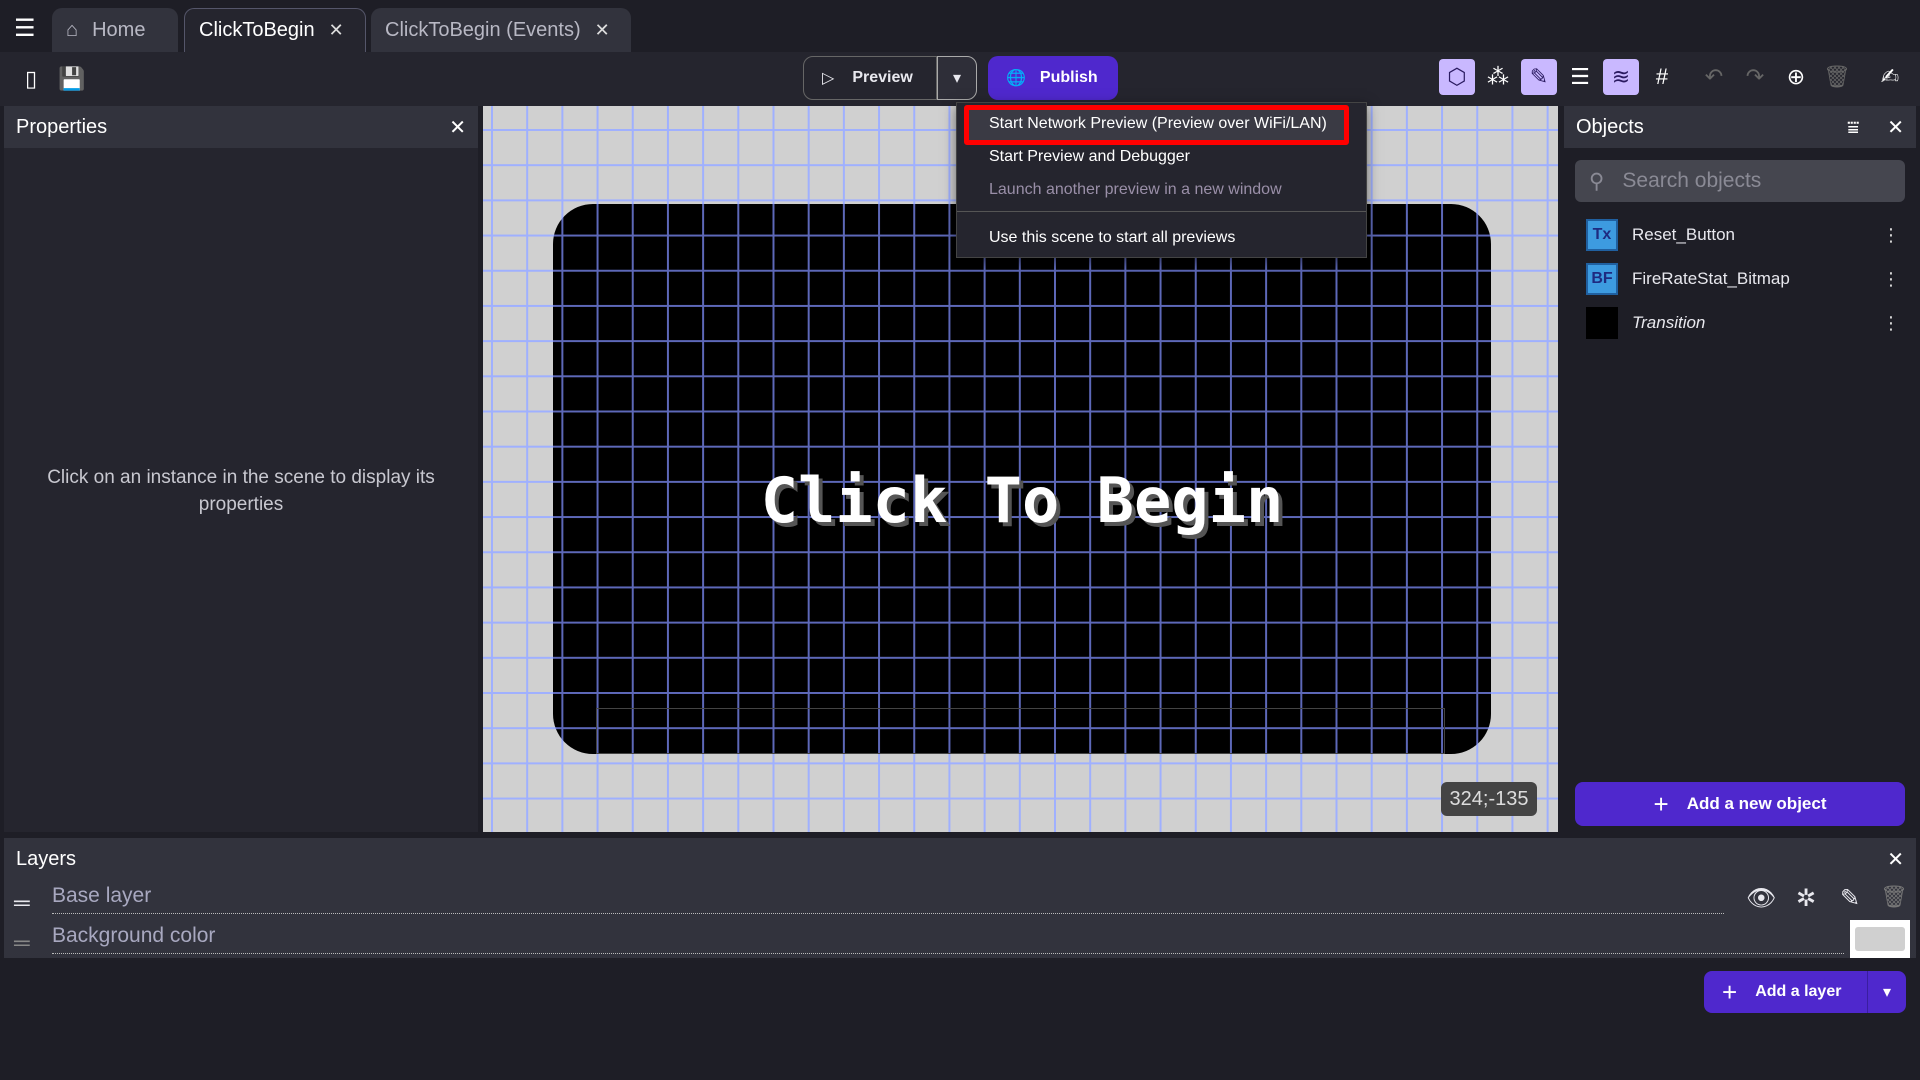  What do you see at coordinates (1886, 992) in the screenshot?
I see `add-layer-dropdown-button: ▾` at bounding box center [1886, 992].